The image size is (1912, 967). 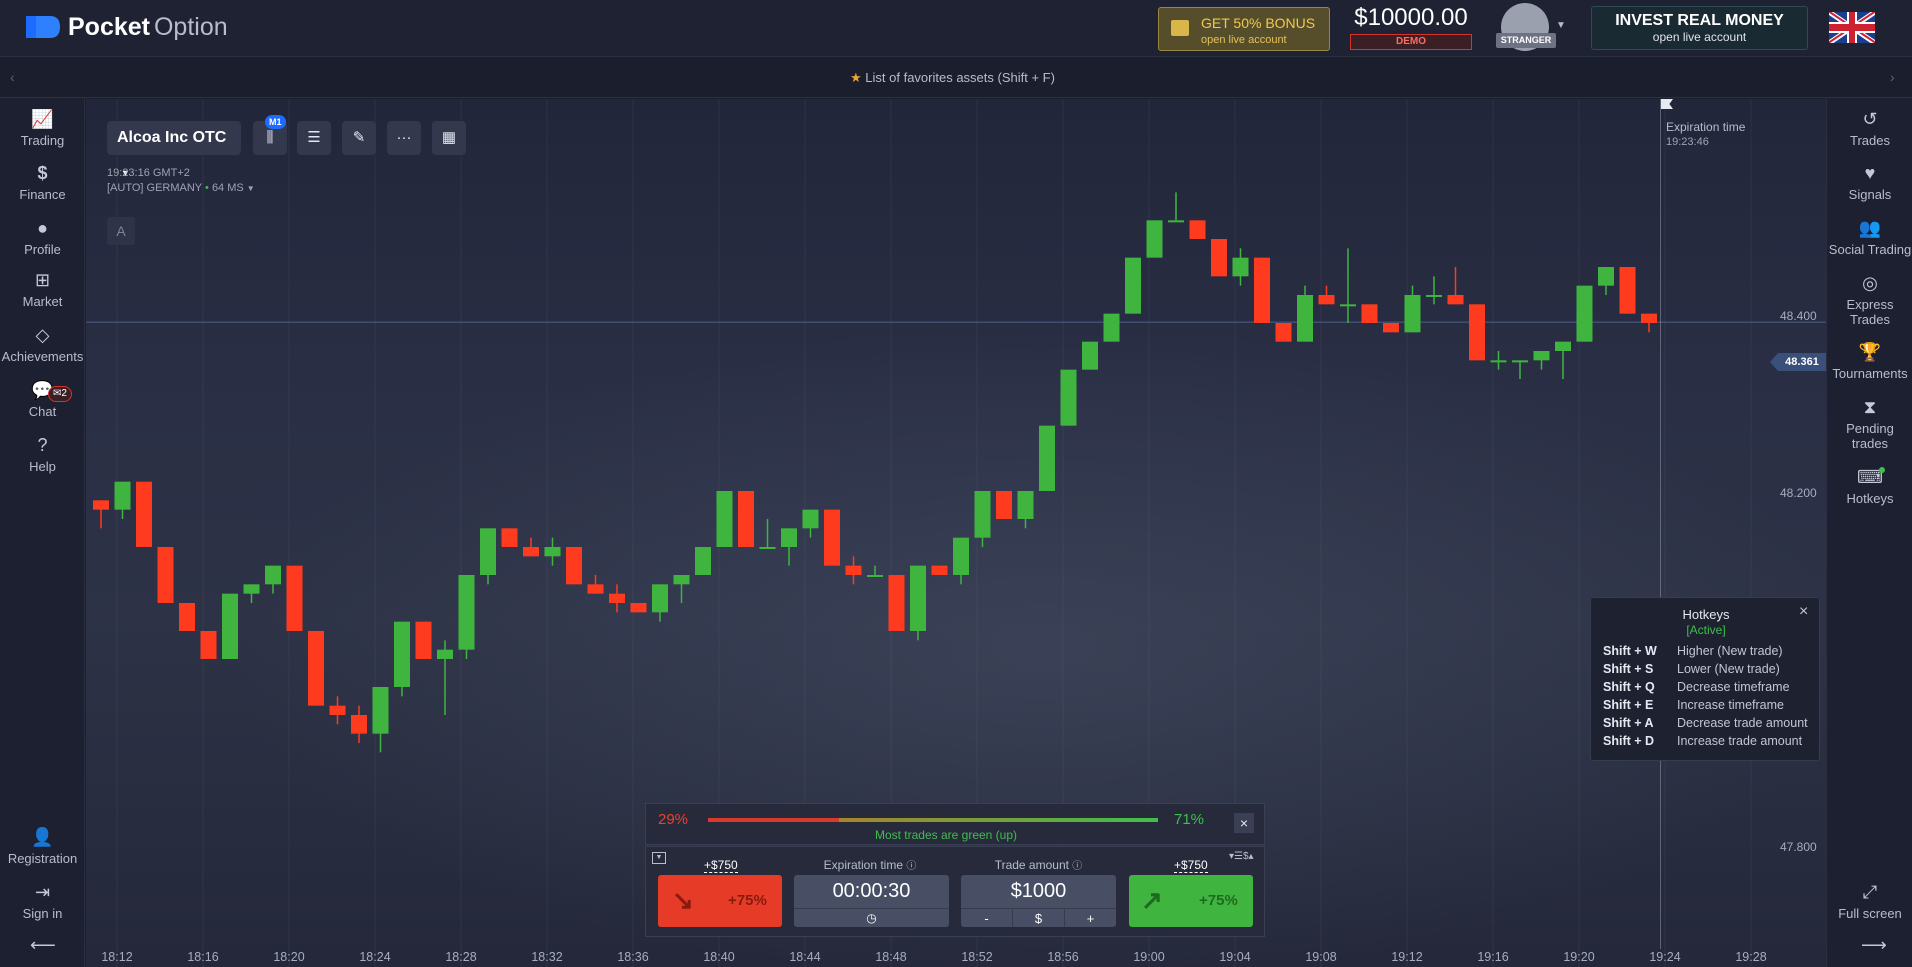 What do you see at coordinates (42, 846) in the screenshot?
I see `sidebar-item-registration: 👤 Registration` at bounding box center [42, 846].